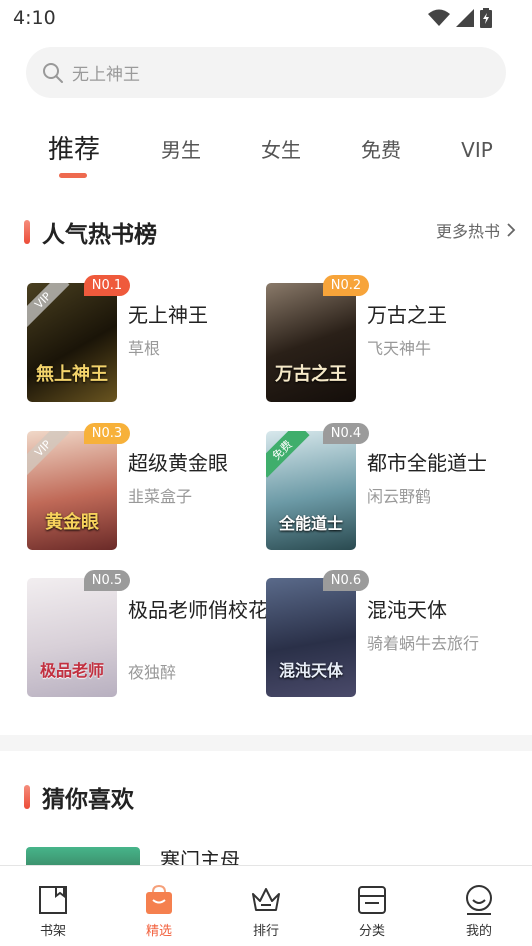 The height and width of the screenshot is (946, 532). What do you see at coordinates (311, 490) in the screenshot?
I see `book-cover: 全能道士 免费` at bounding box center [311, 490].